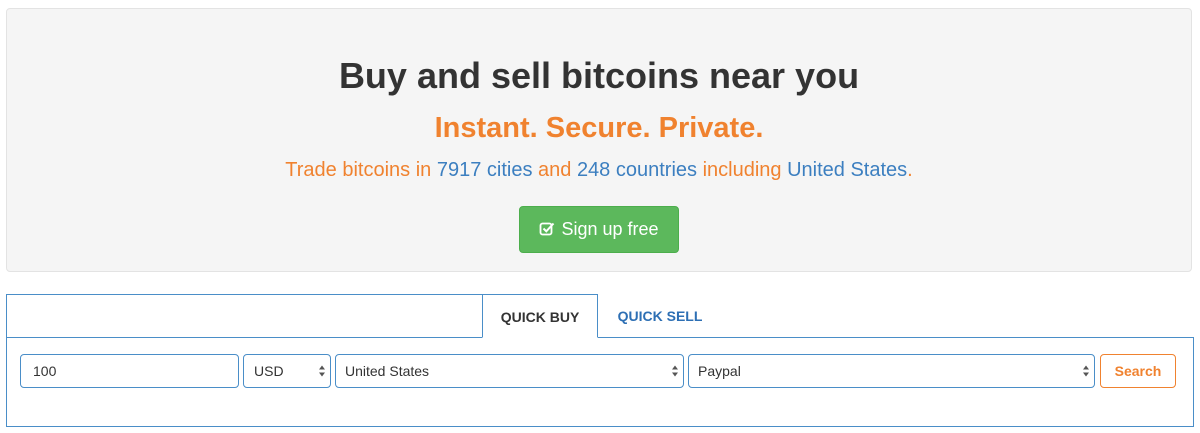 The width and height of the screenshot is (1200, 433). I want to click on currency-select: USD, so click(287, 371).